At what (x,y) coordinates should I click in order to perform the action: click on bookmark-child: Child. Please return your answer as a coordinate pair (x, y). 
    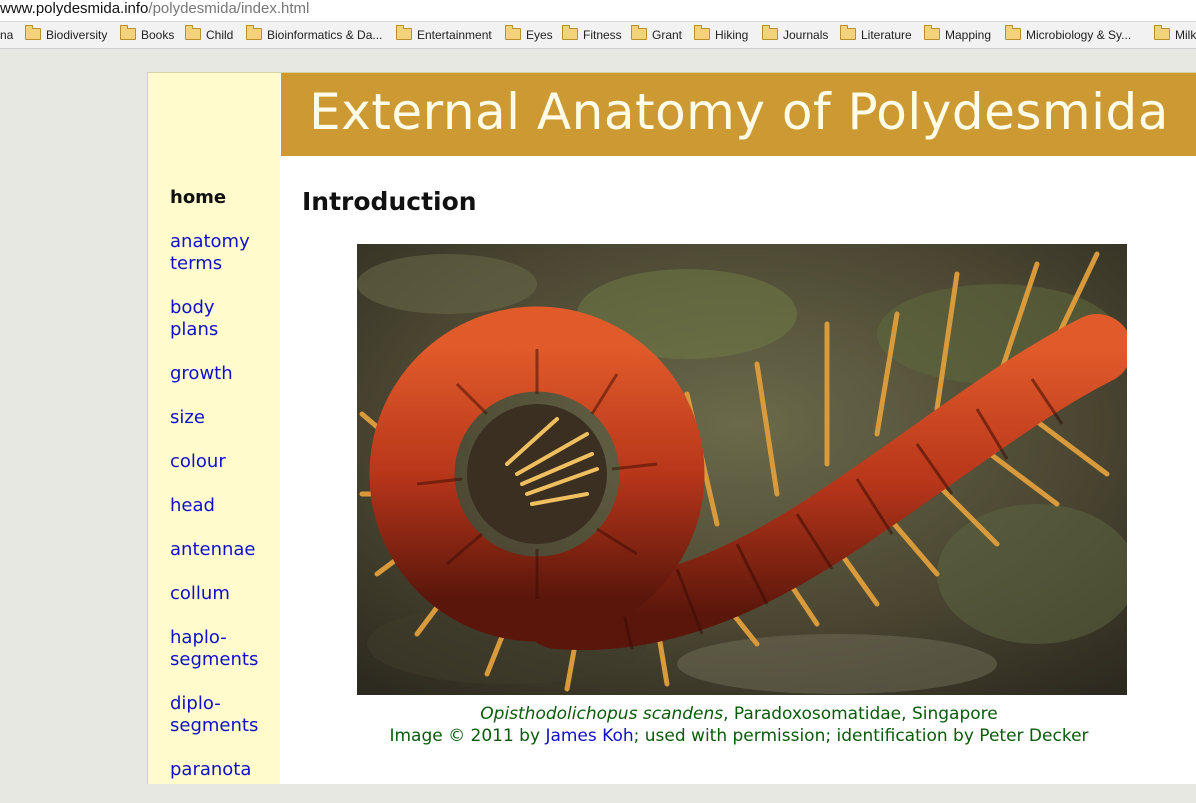
    Looking at the image, I should click on (209, 34).